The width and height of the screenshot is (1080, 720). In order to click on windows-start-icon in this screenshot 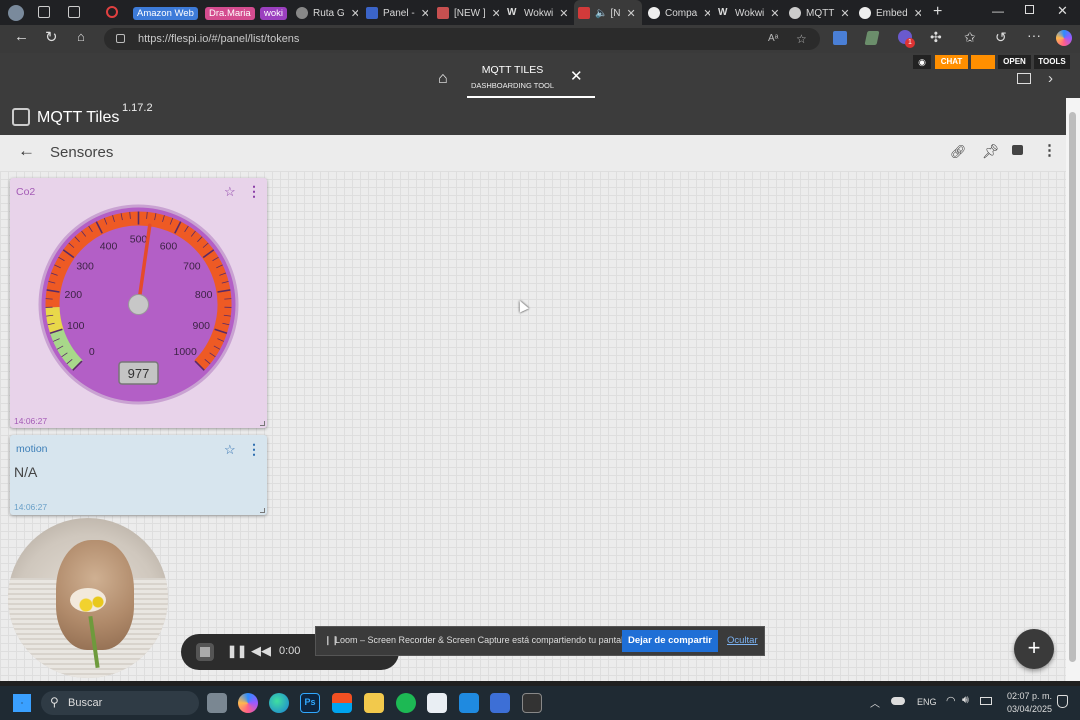, I will do `click(22, 703)`.